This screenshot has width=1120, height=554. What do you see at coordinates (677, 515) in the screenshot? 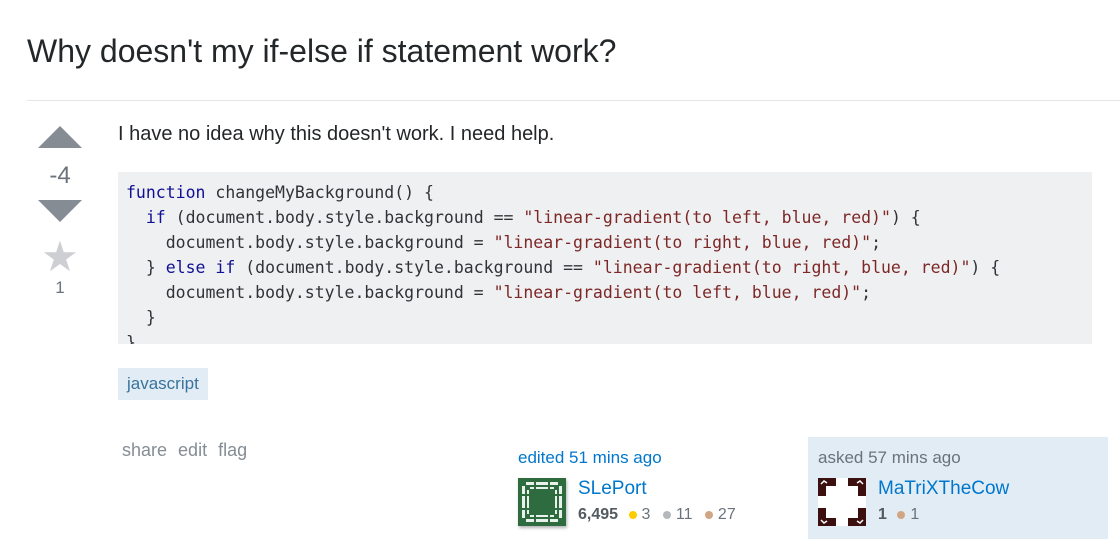
I see `silver-badges: 11` at bounding box center [677, 515].